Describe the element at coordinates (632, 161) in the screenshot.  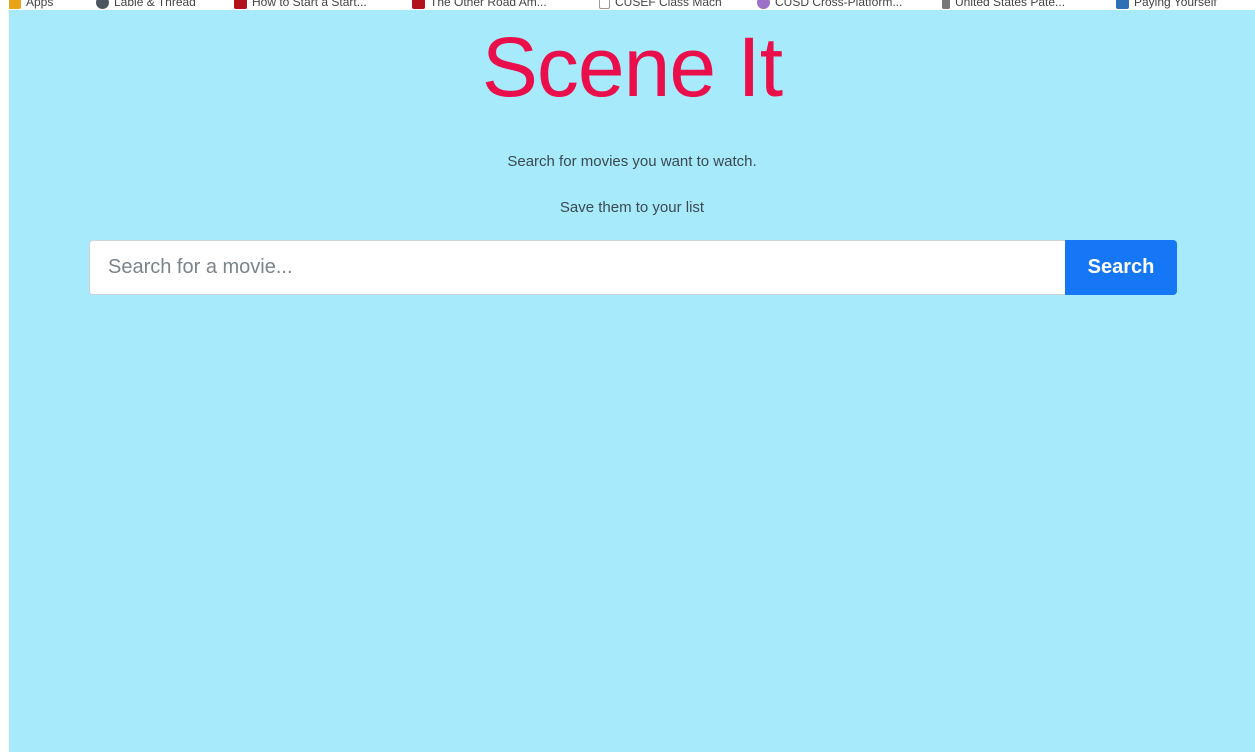
I see `tagline-search: Search for movies you want to watch.` at that location.